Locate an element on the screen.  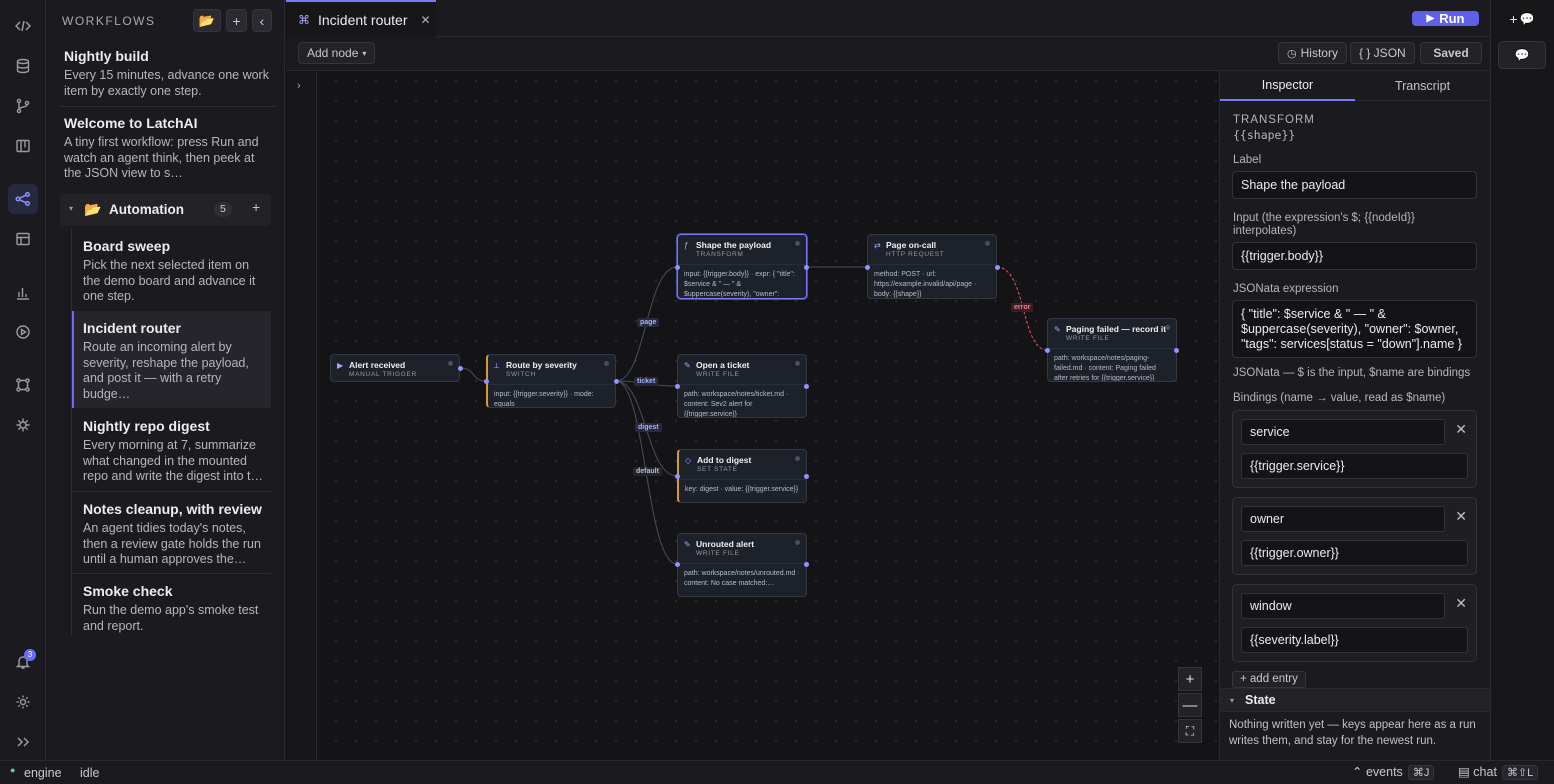
divider is located at coordinates (171, 573).